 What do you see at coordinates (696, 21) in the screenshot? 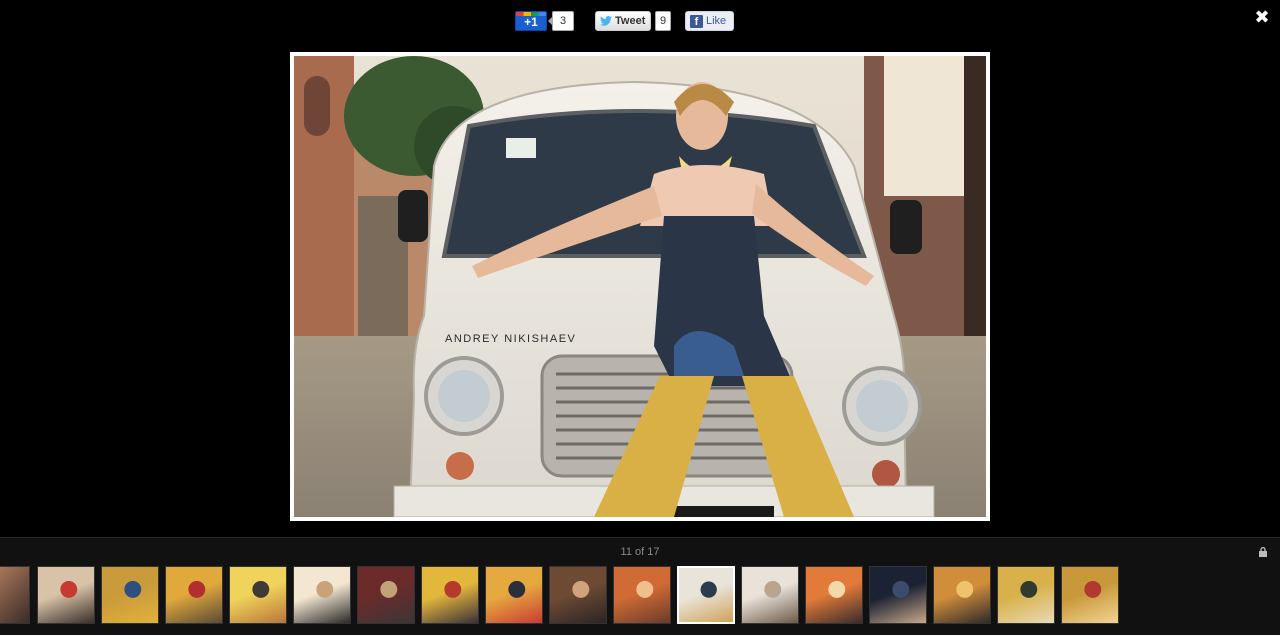
I see `facebook-icon: f` at bounding box center [696, 21].